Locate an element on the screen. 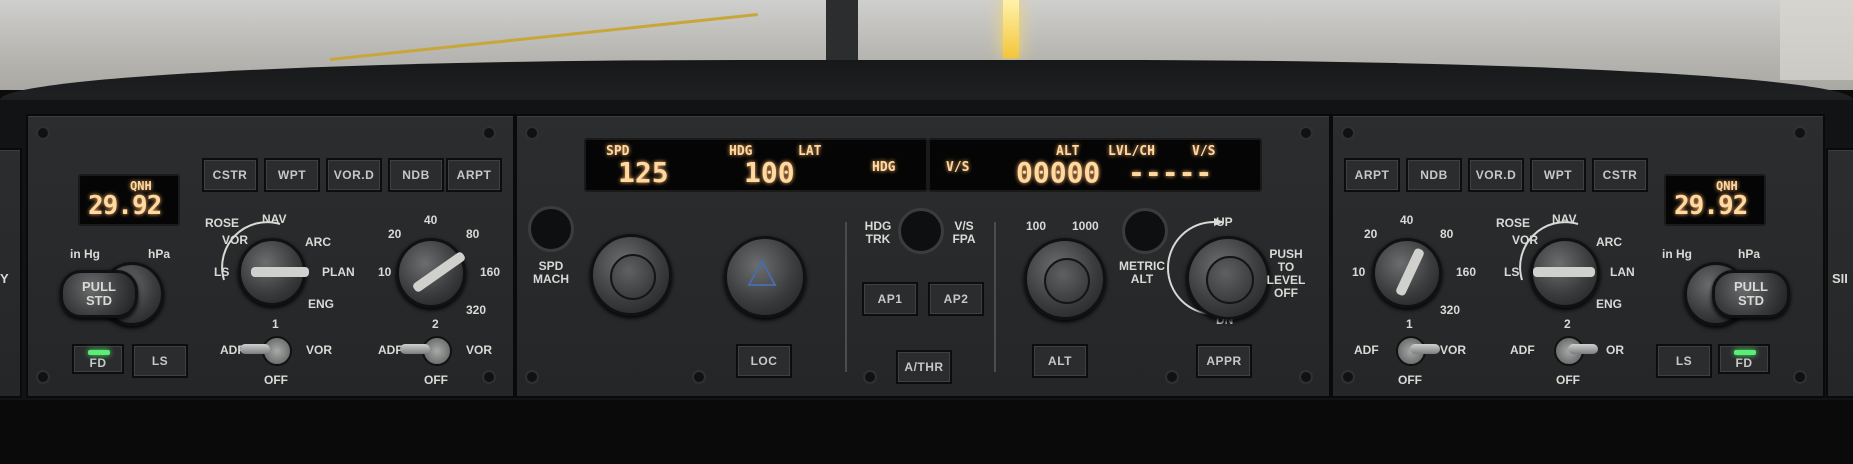  vs-knob is located at coordinates (1228, 278).